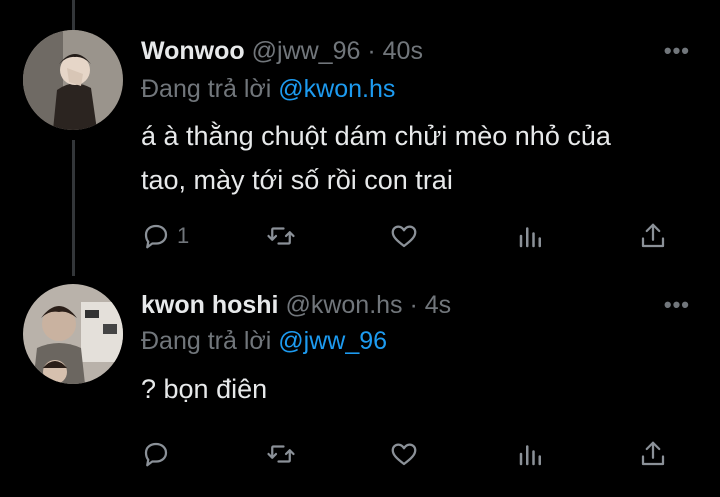  I want to click on tweet-text-line: tao, mày tới số rồi con trai, so click(297, 180).